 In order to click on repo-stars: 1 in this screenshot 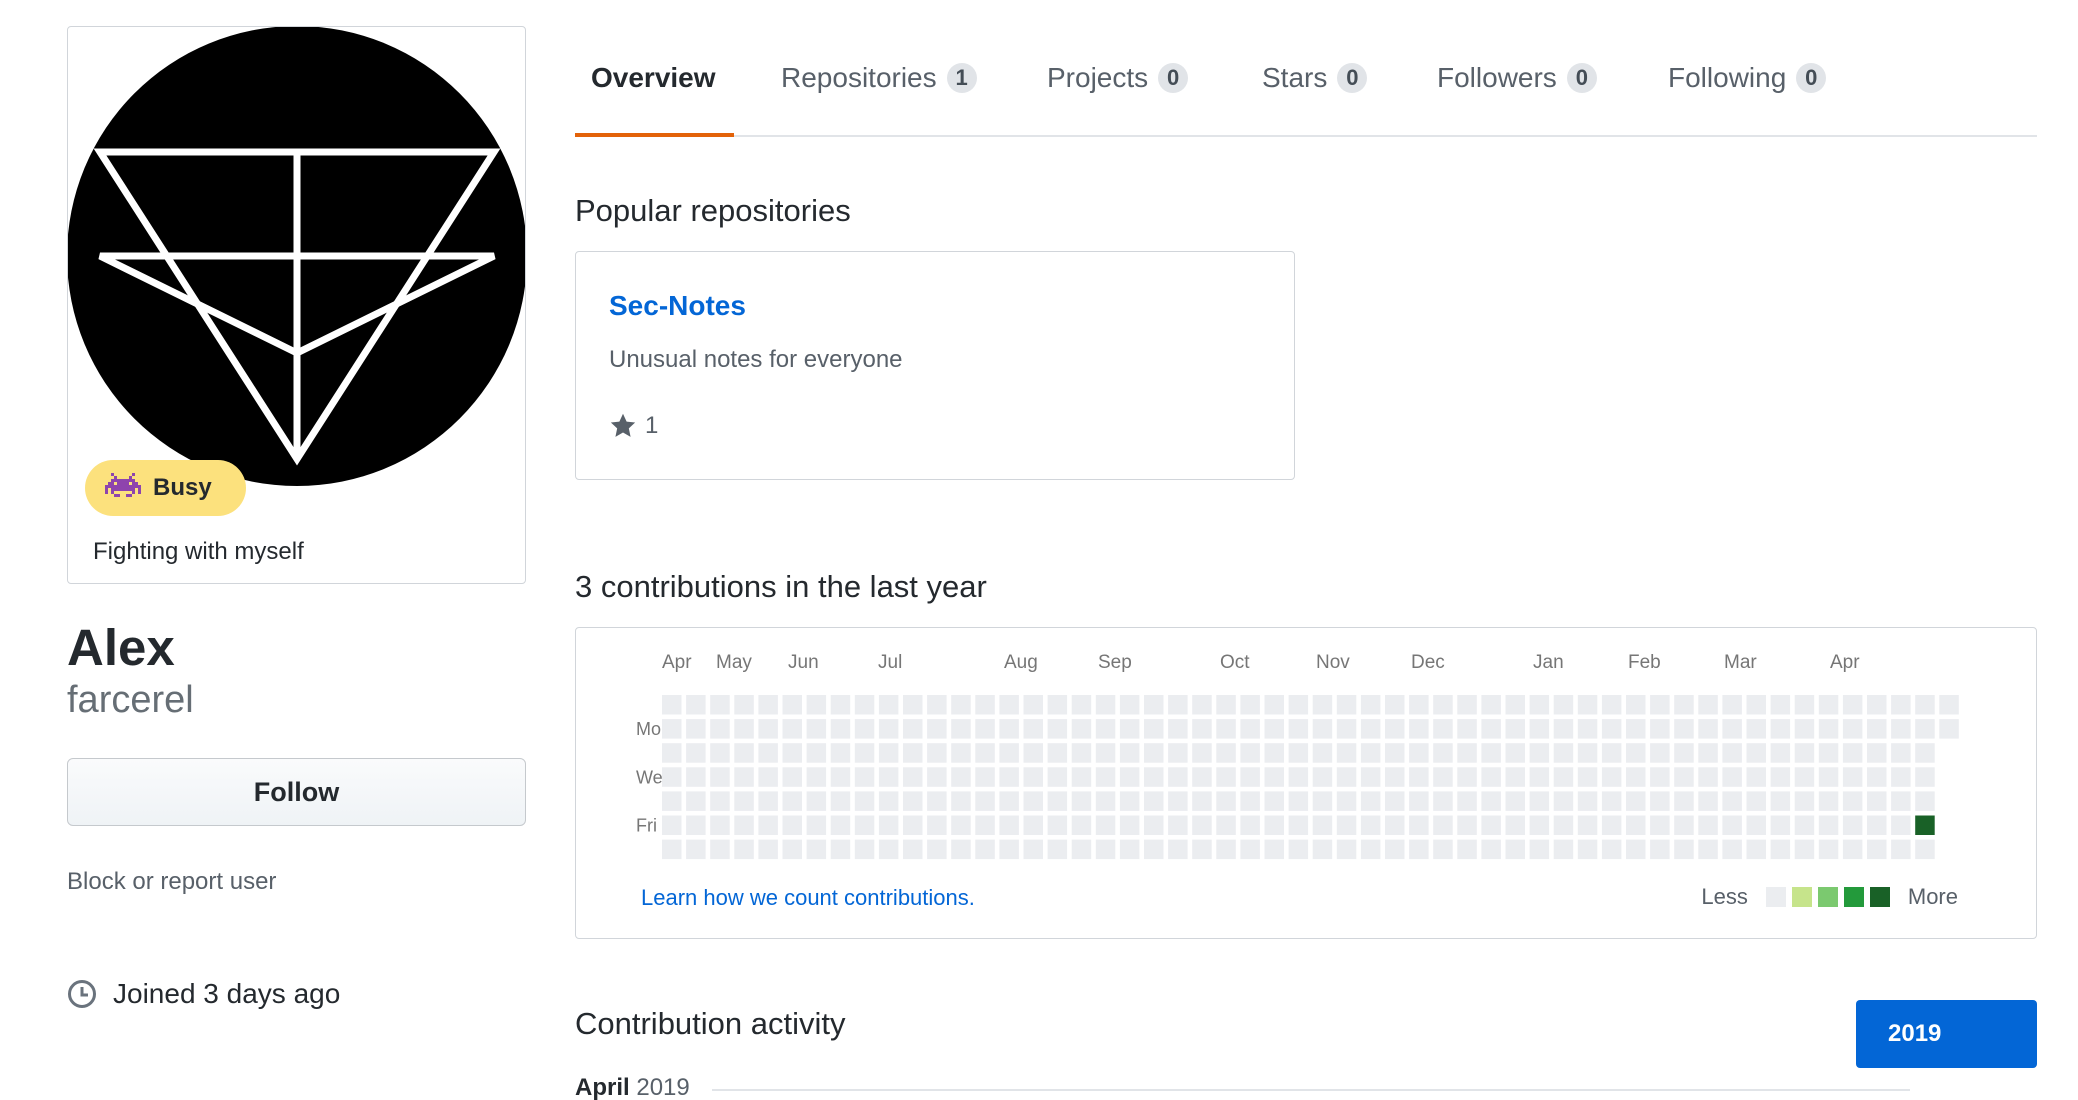, I will do `click(633, 426)`.